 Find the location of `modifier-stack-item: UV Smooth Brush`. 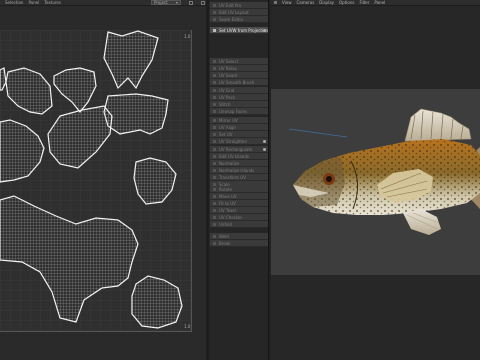

modifier-stack-item: UV Smooth Brush is located at coordinates (239, 82).